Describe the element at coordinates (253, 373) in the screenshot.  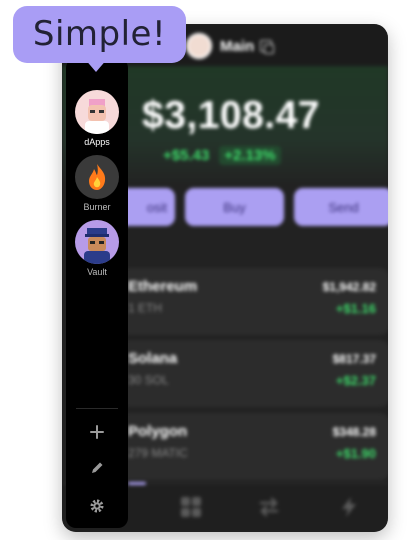
I see `token-row-solana: Solana 30 SOL $817.37 +$2.37` at that location.